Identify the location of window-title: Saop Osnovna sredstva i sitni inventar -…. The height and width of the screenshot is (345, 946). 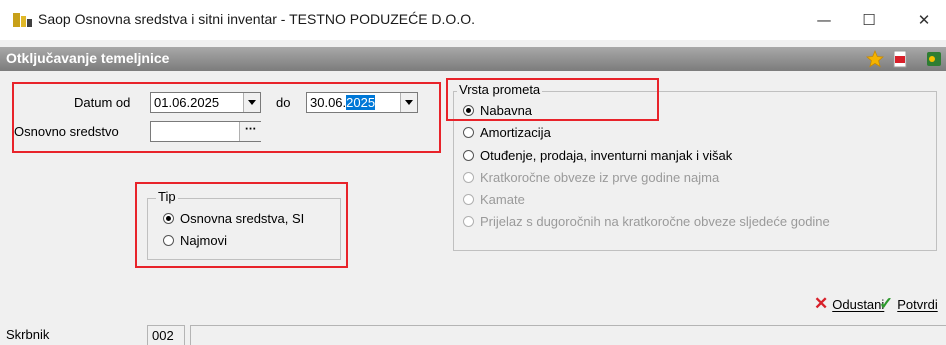
(256, 19).